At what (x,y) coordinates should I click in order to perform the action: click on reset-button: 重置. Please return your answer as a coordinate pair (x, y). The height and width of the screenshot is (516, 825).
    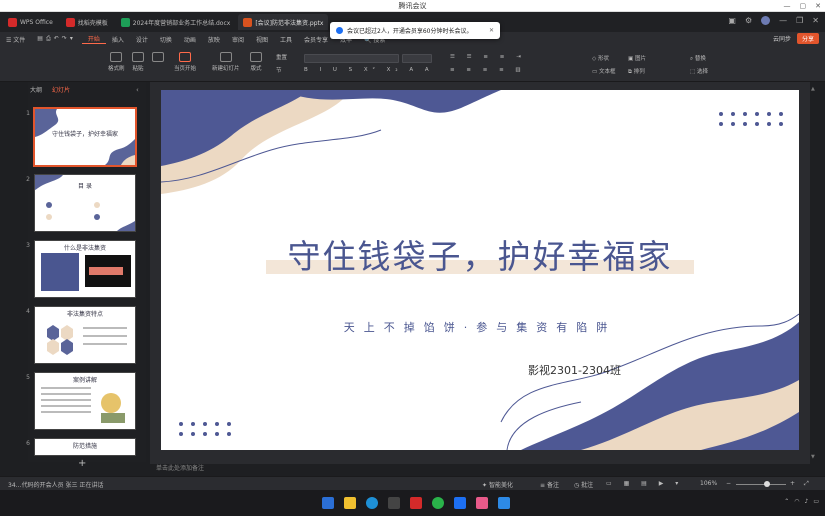
    Looking at the image, I should click on (281, 57).